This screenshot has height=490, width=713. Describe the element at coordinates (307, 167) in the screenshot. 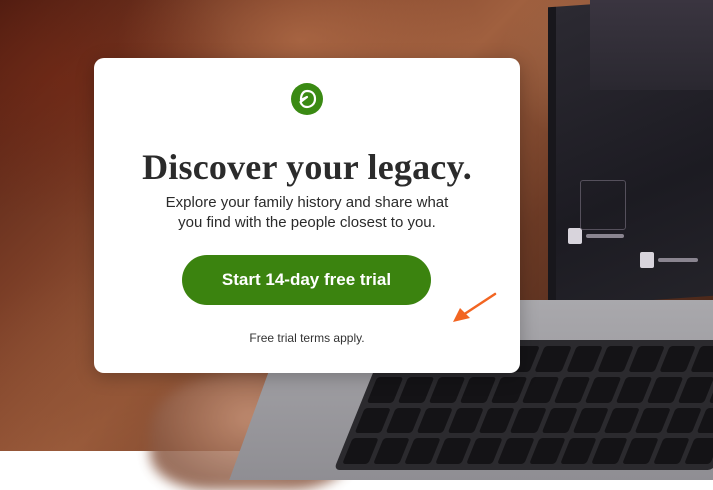

I see `headline: Discover your legacy.` at that location.